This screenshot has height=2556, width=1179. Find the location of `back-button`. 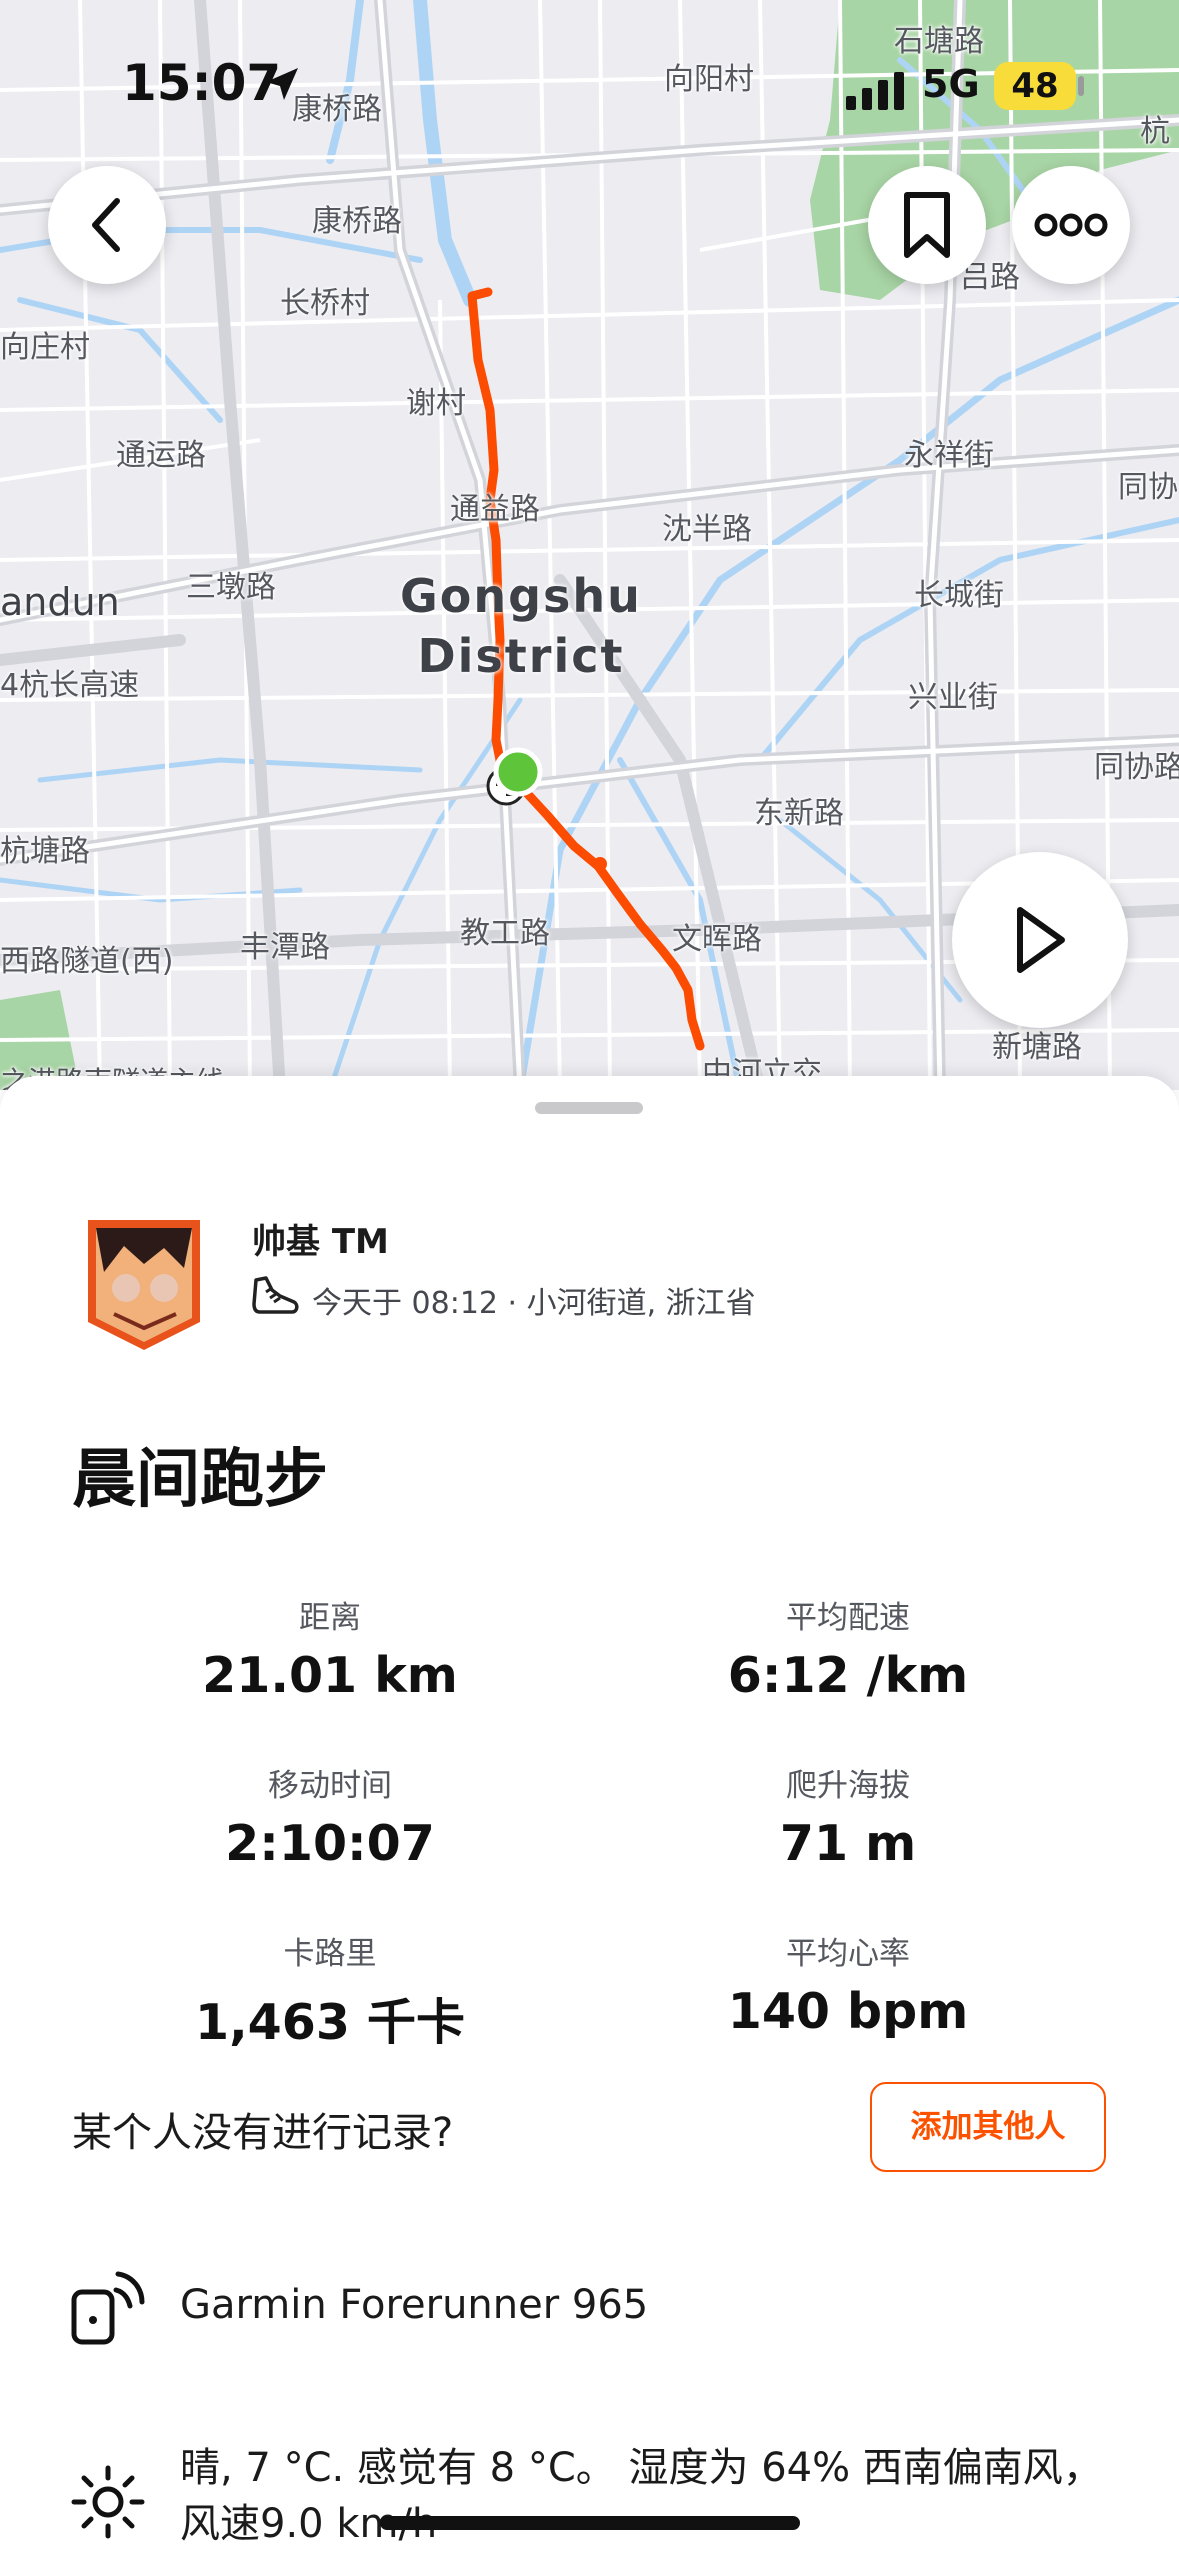

back-button is located at coordinates (107, 225).